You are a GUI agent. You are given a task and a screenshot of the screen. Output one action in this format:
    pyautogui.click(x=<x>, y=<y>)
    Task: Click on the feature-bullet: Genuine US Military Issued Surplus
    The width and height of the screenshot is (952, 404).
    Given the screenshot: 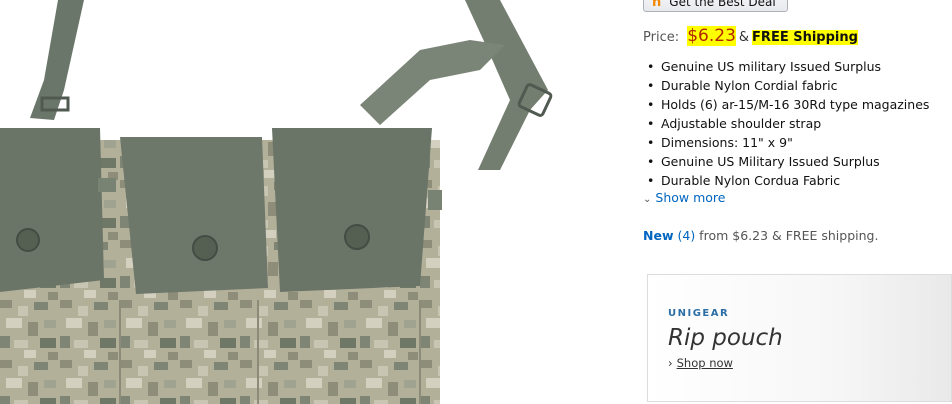 What is the action you would take?
    pyautogui.click(x=797, y=161)
    